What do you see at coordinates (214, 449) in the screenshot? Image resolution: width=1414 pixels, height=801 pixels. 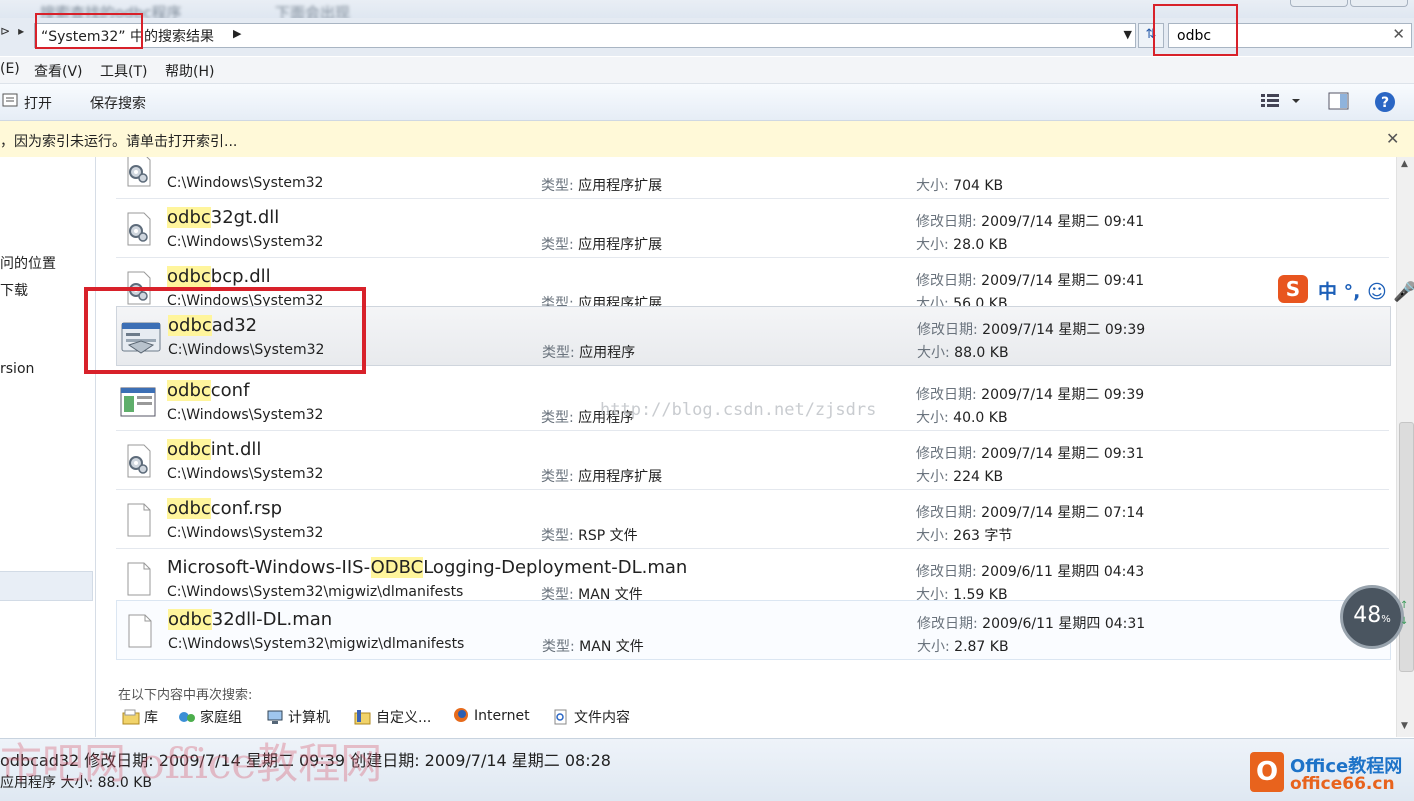 I see `file-name: odbcint.dll` at bounding box center [214, 449].